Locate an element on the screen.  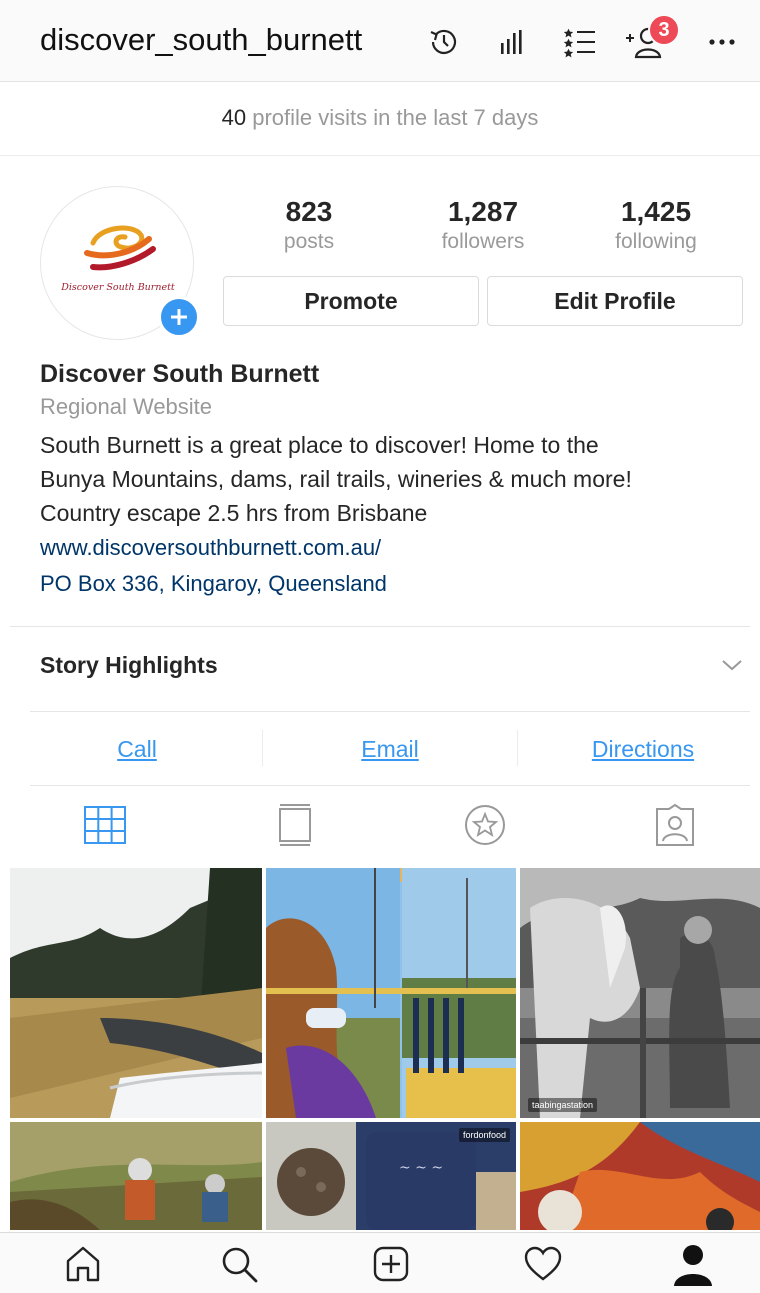
repost-tag: taabingastation is located at coordinates (563, 1105).